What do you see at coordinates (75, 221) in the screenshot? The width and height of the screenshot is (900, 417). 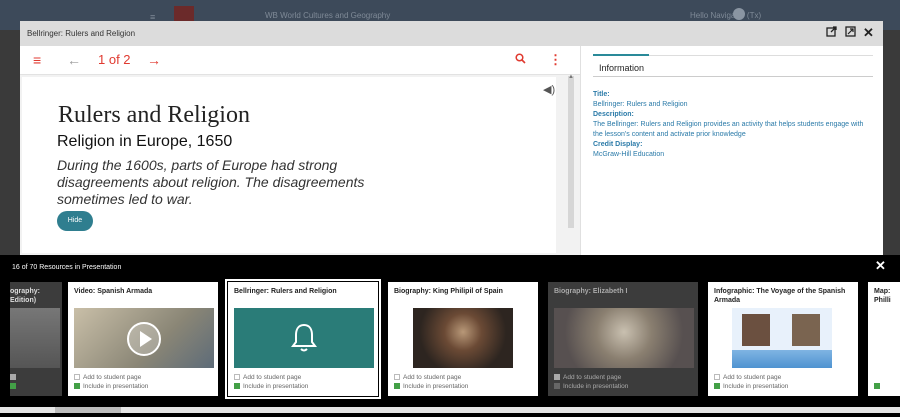 I see `hide-button: Hide` at bounding box center [75, 221].